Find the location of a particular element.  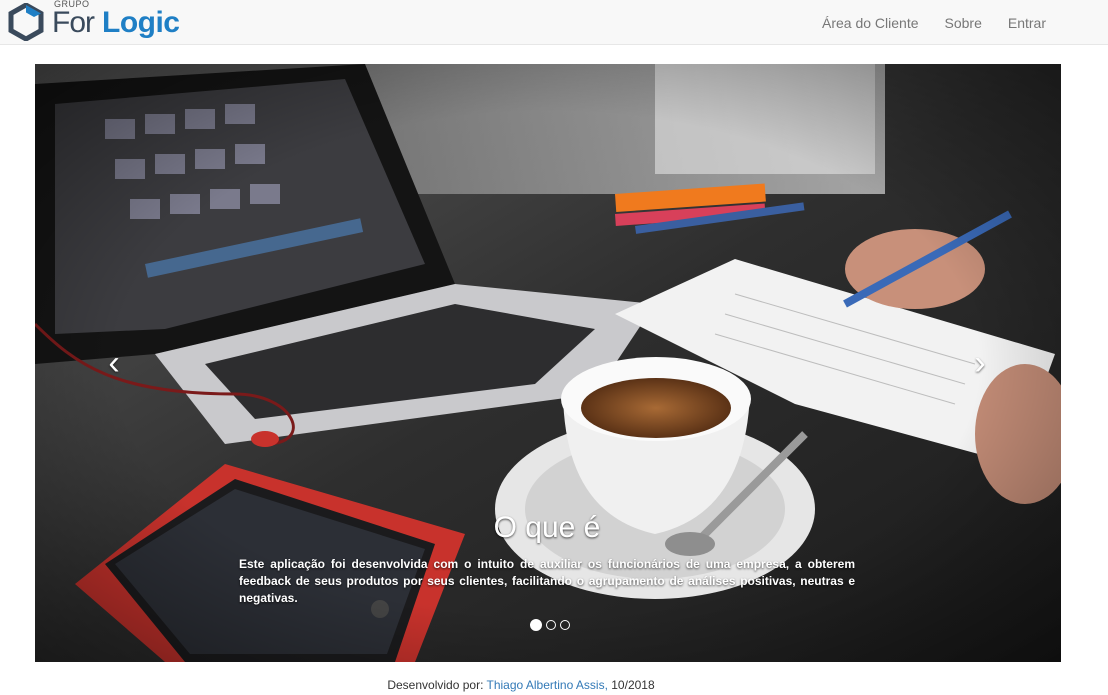

nav-link-area-do-cliente: Área do Cliente is located at coordinates (870, 23).